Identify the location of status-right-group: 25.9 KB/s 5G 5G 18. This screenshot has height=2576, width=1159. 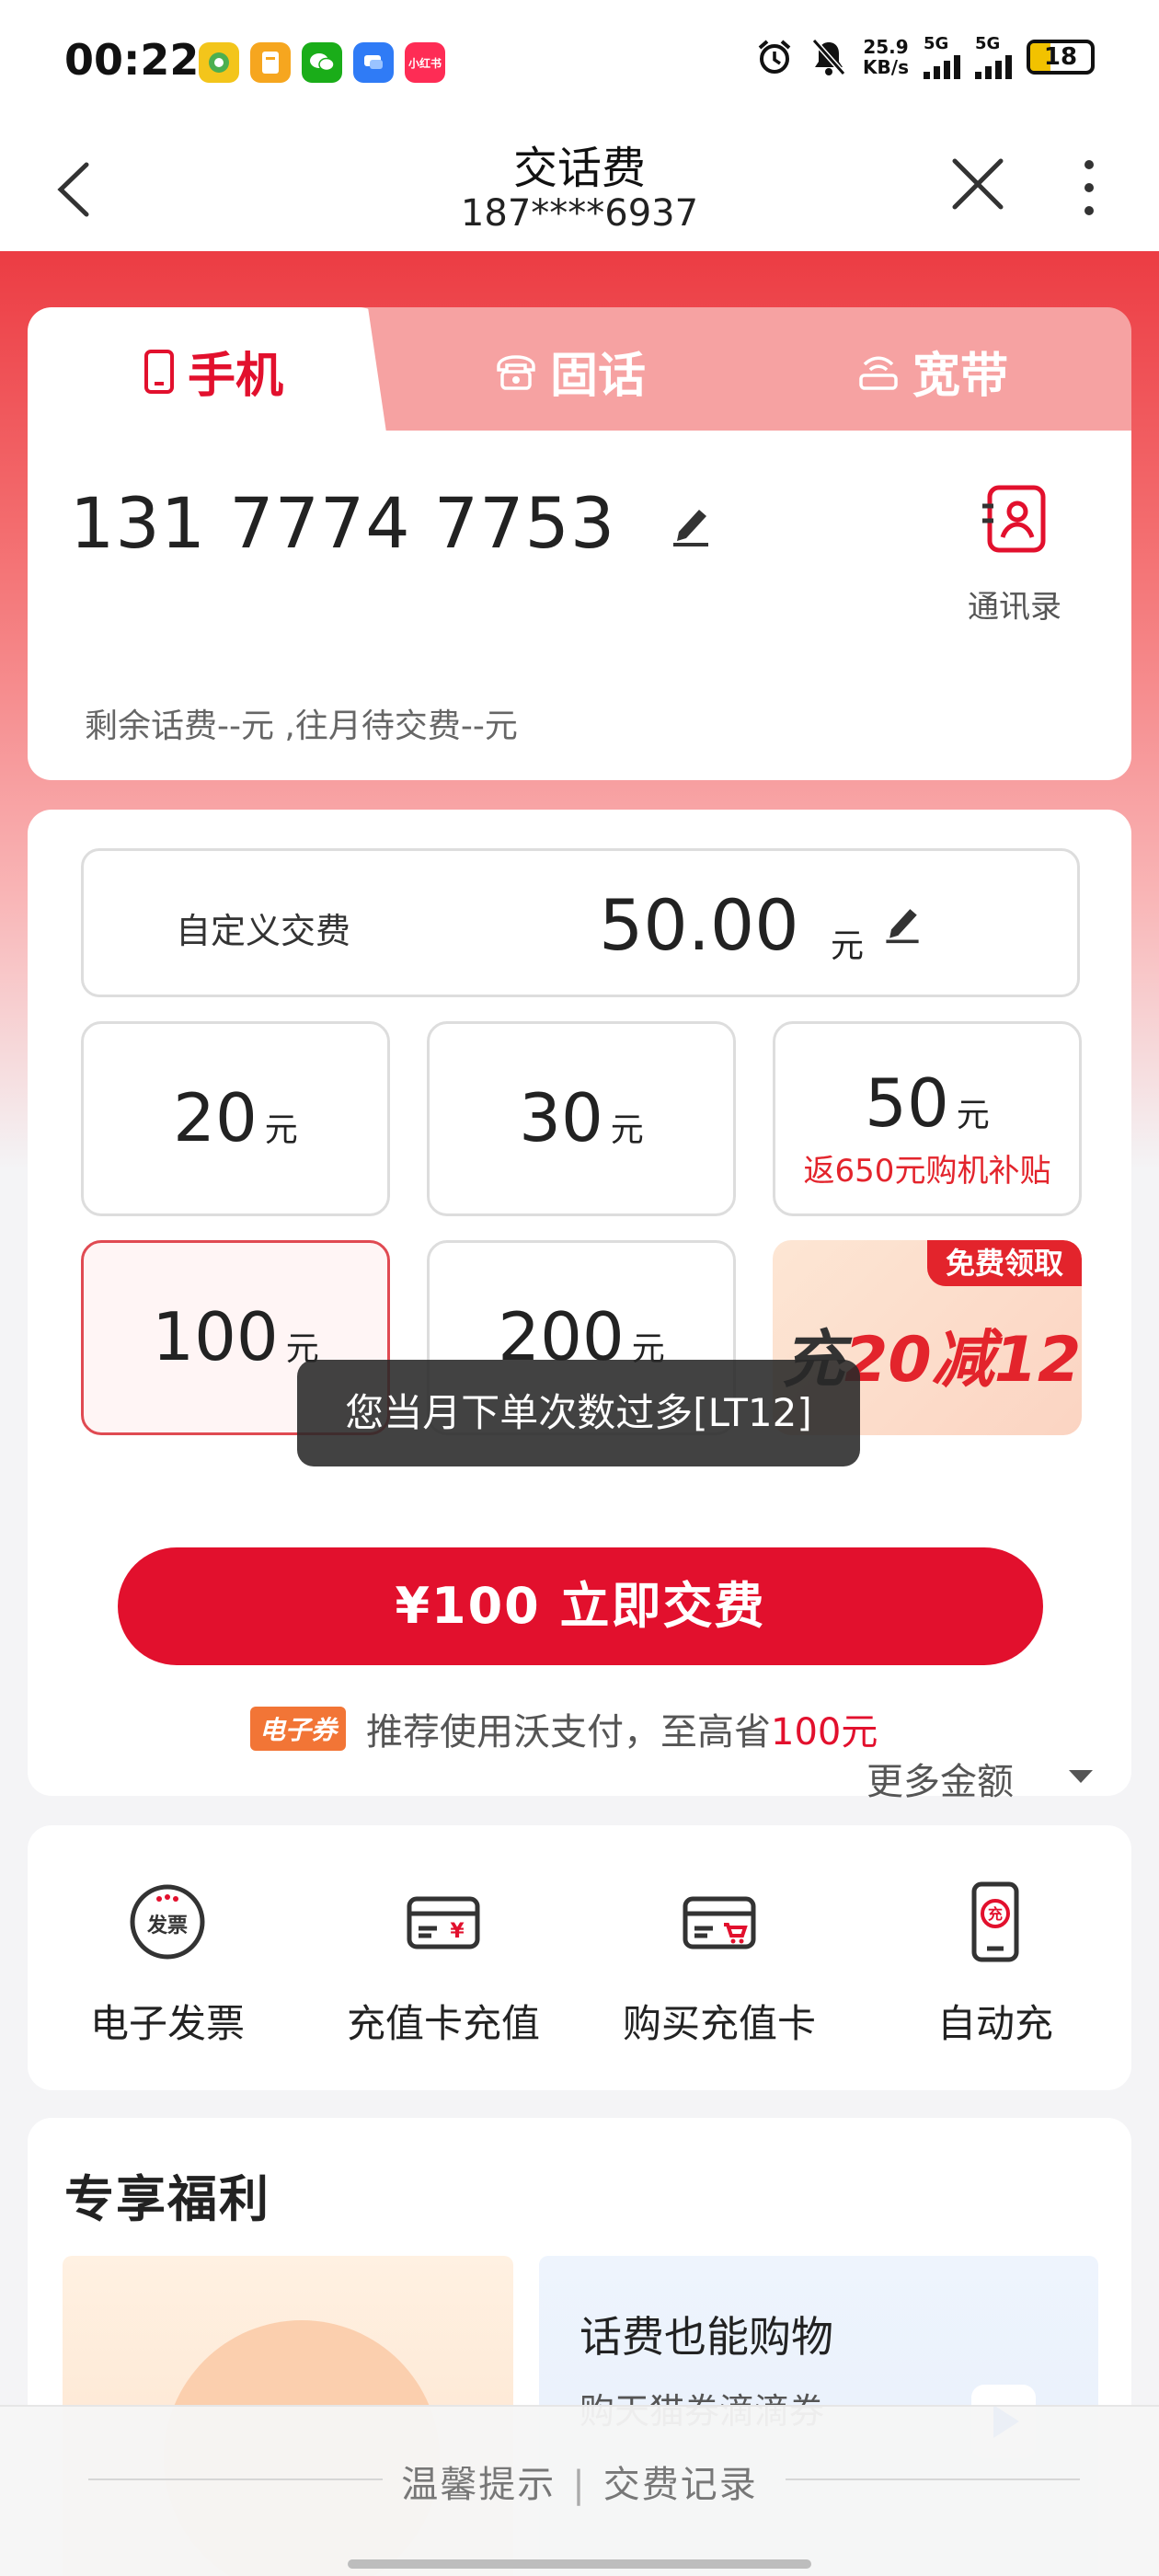
(924, 57).